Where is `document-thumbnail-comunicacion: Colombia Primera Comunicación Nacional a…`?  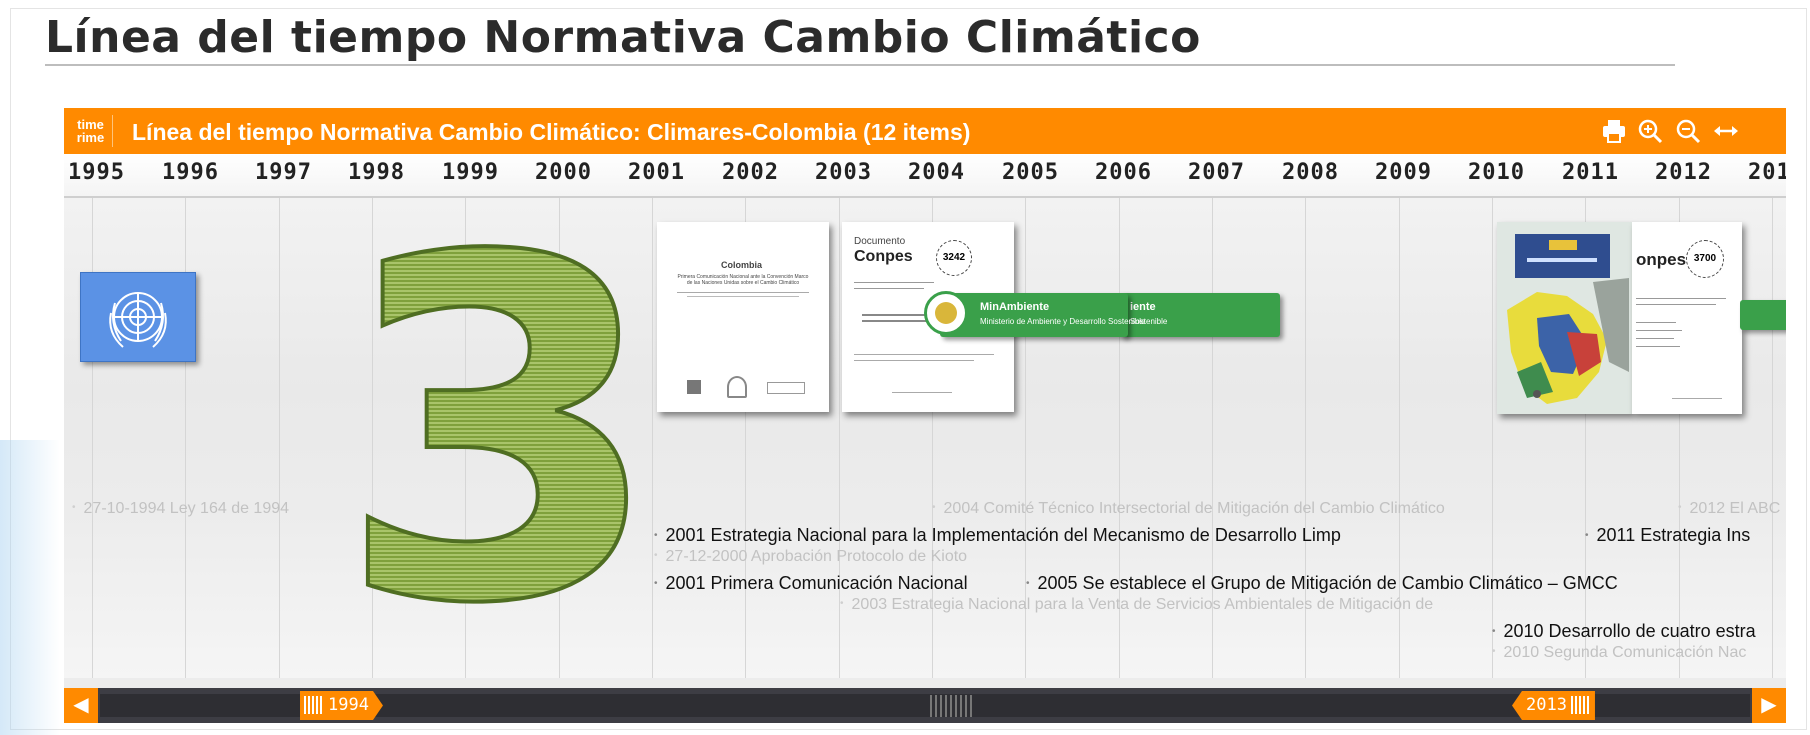 document-thumbnail-comunicacion: Colombia Primera Comunicación Nacional a… is located at coordinates (743, 317).